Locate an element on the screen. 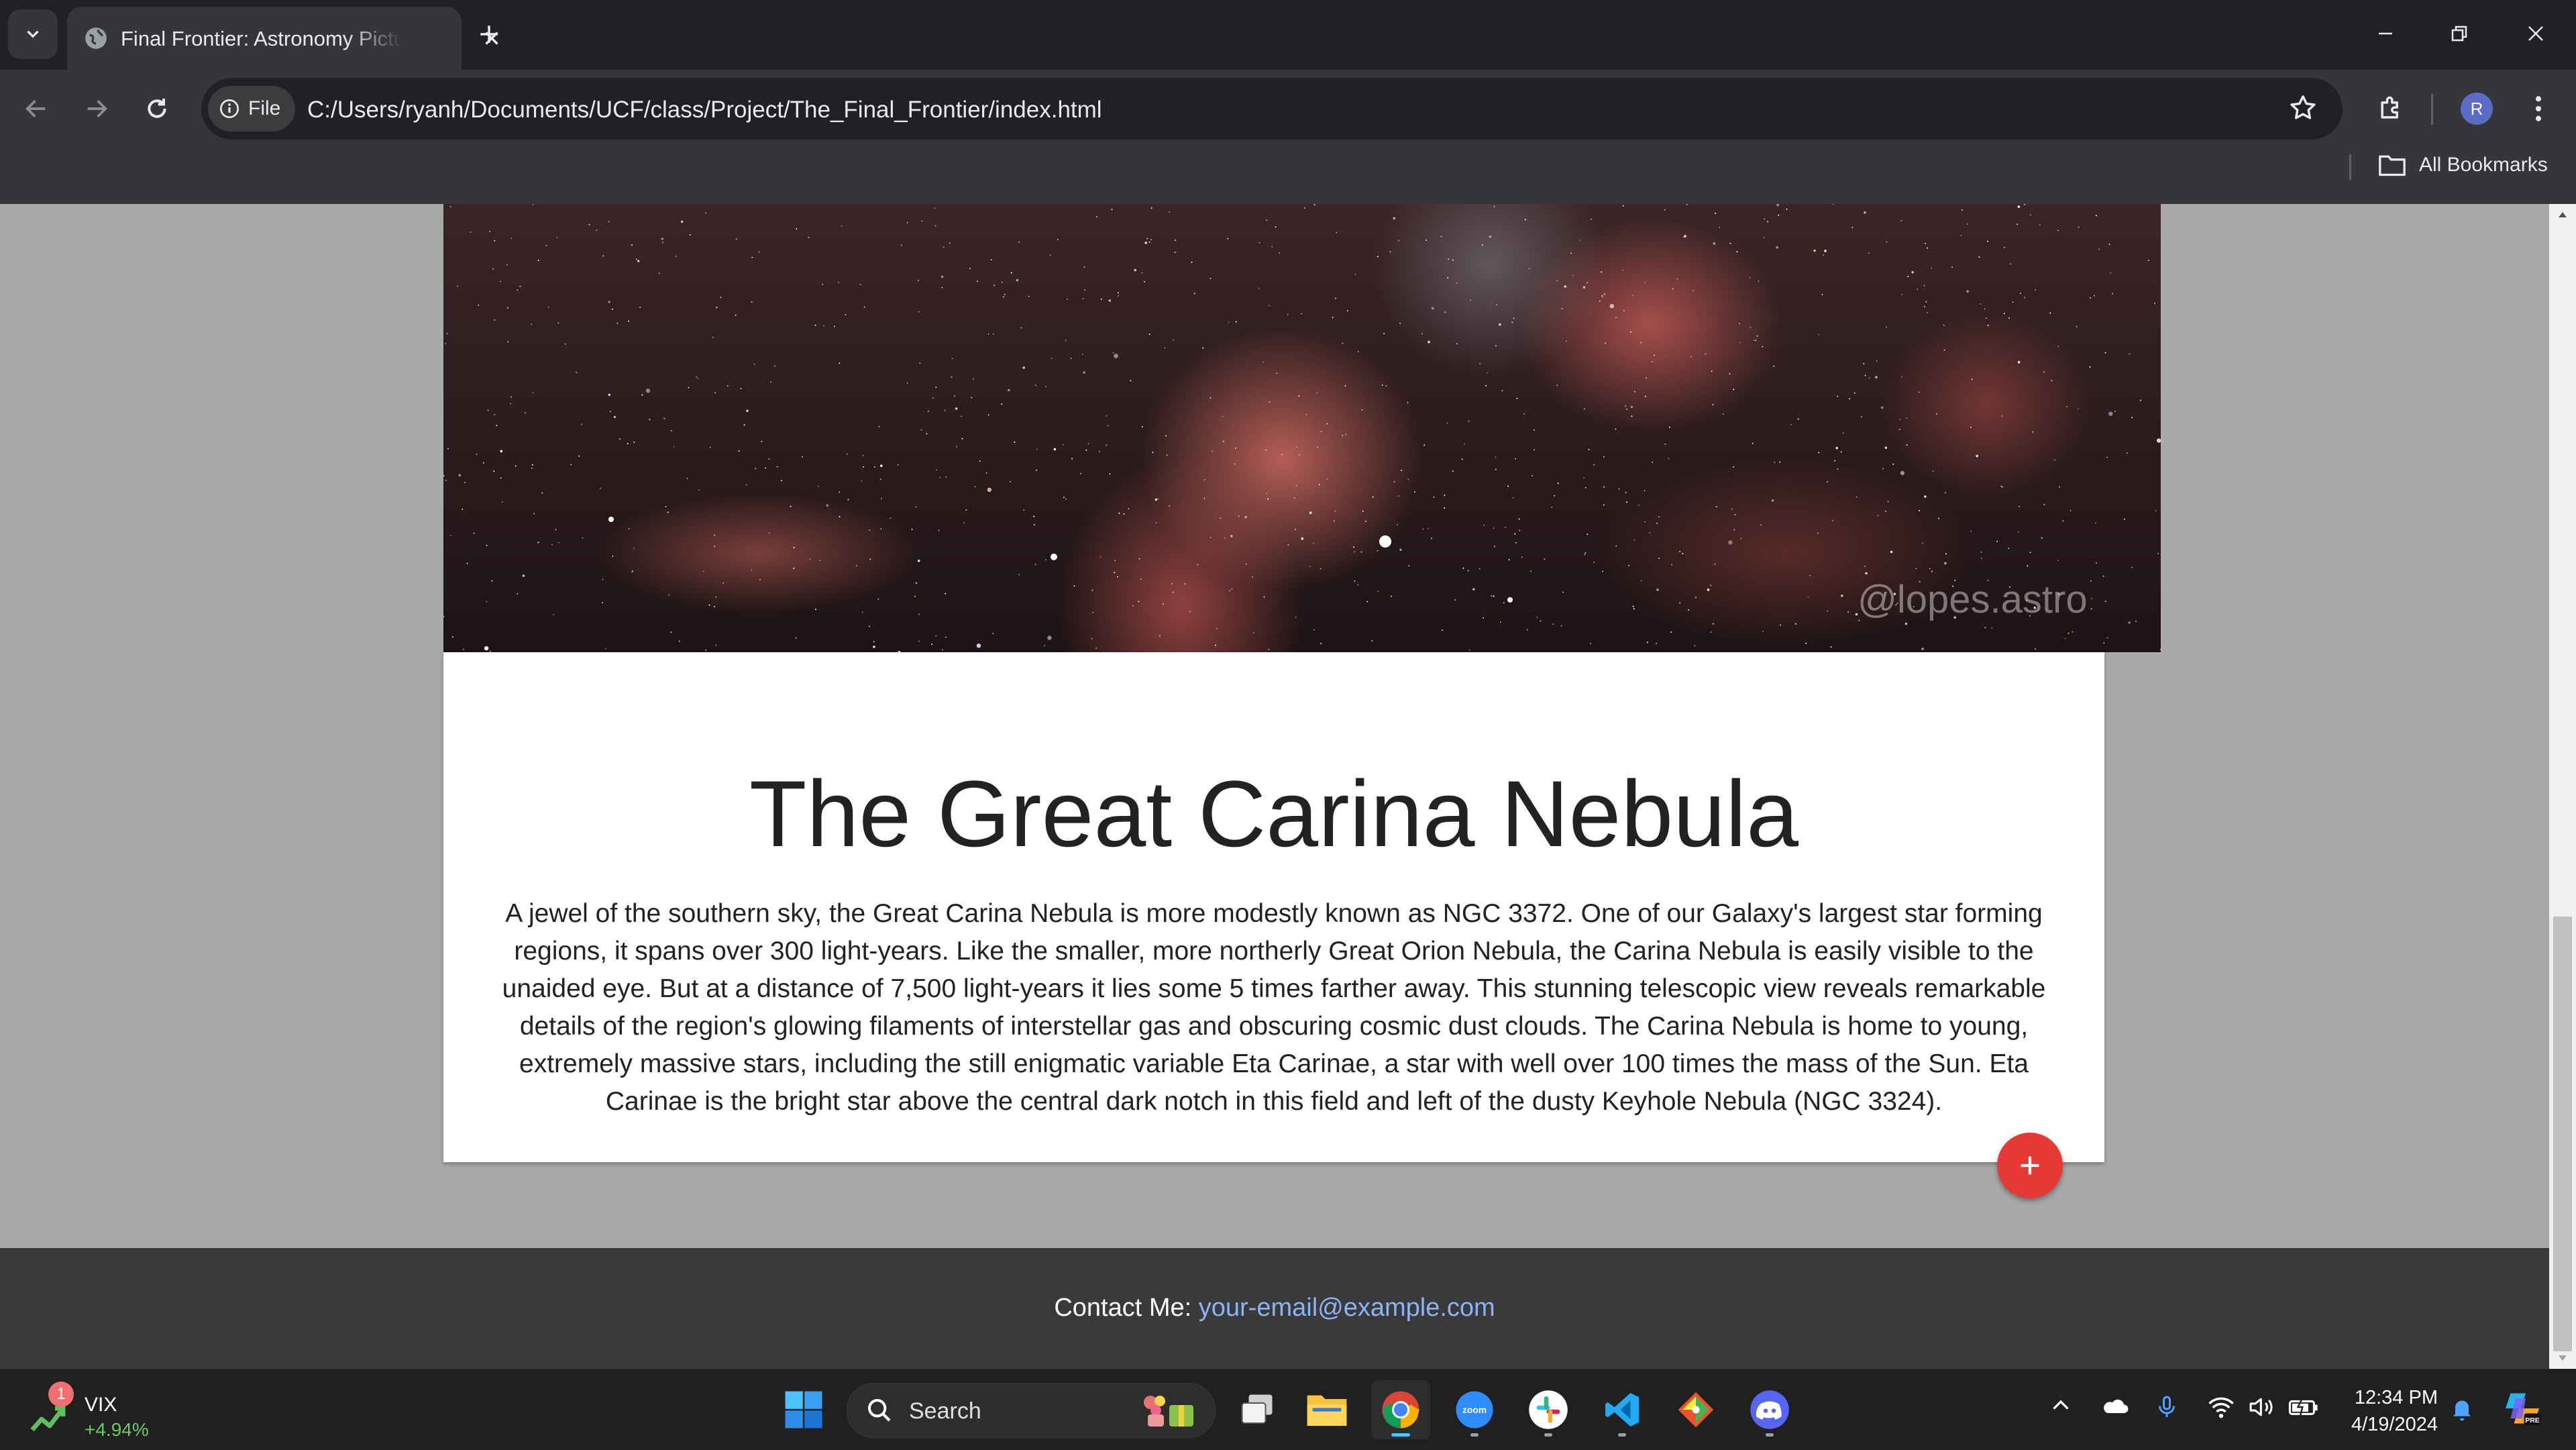  system-clock: 12:34 PM 4/19/2024 is located at coordinates (2386, 1411).